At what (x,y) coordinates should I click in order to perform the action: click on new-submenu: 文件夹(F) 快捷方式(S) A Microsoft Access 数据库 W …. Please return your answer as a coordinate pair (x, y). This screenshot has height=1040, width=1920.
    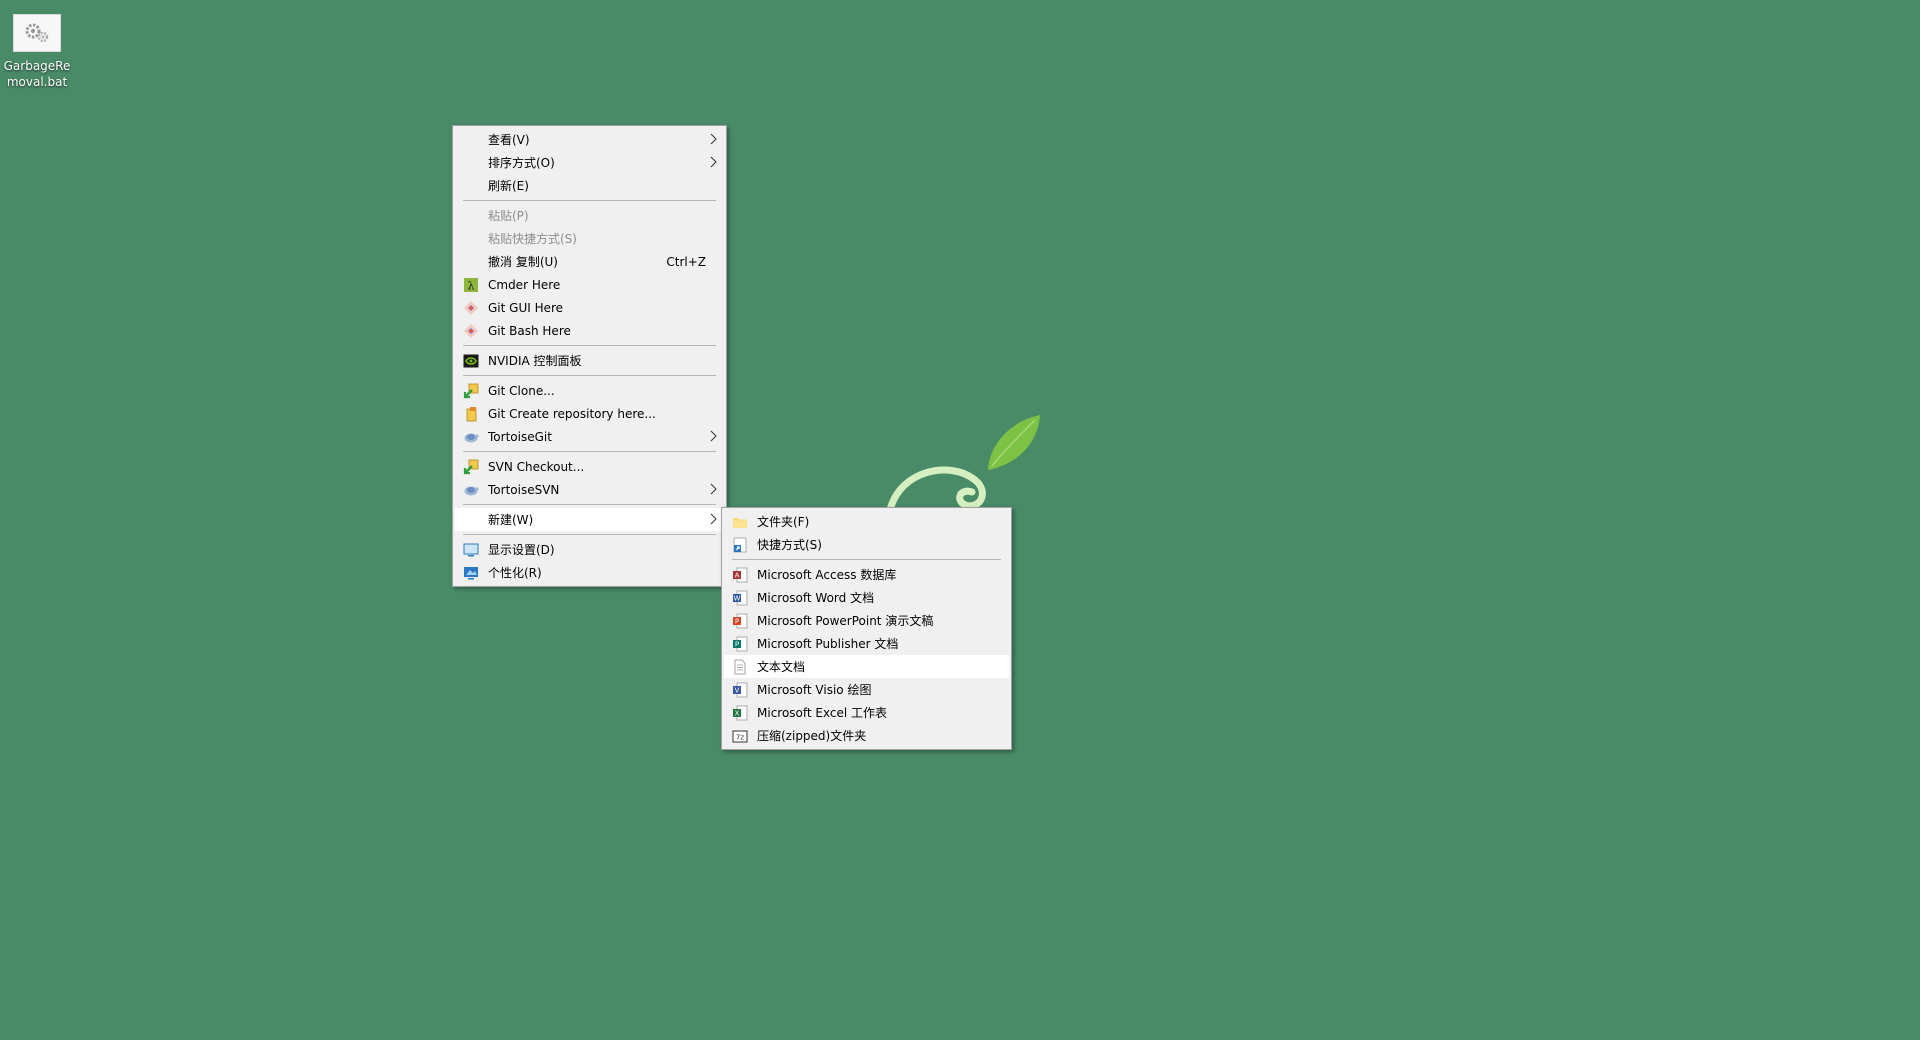
    Looking at the image, I should click on (866, 628).